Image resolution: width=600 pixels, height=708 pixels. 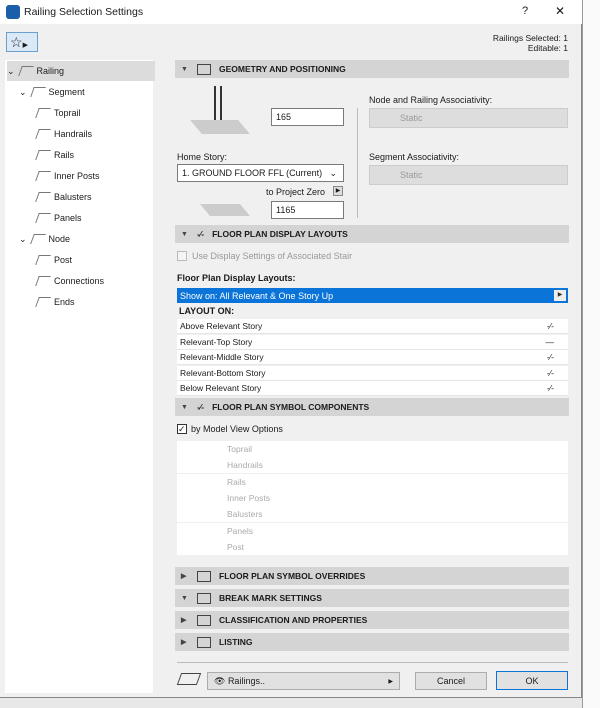 I want to click on star-icon: ☆, so click(x=16, y=42).